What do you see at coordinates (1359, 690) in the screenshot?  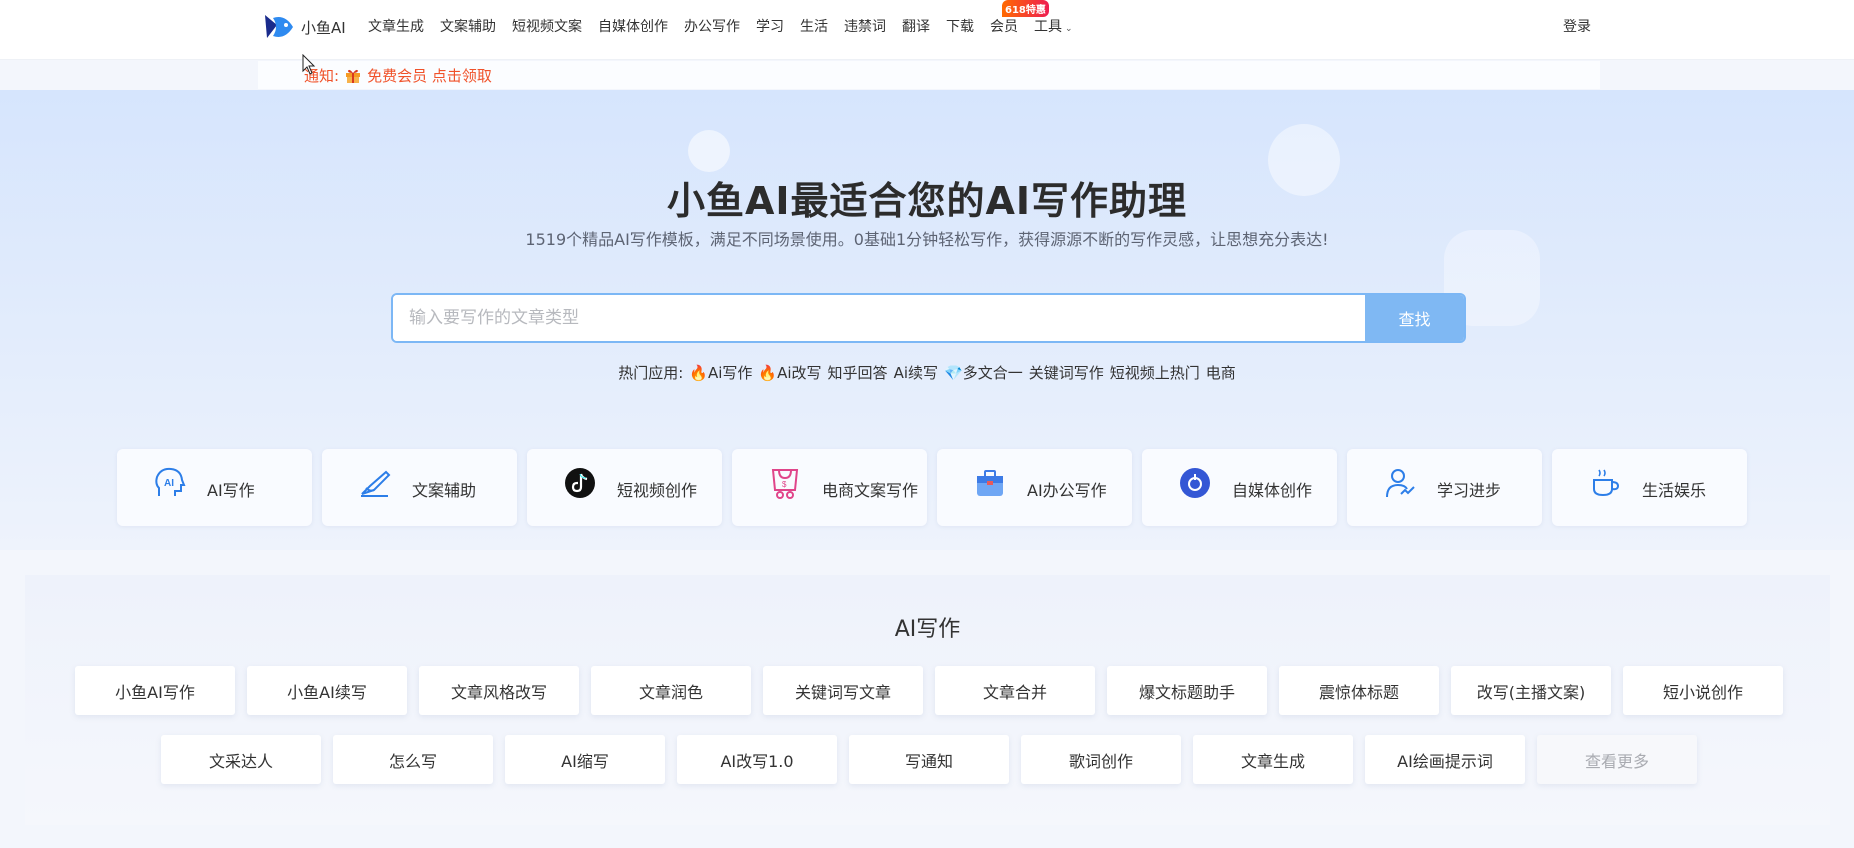 I see `template-tag: 震惊体标题` at bounding box center [1359, 690].